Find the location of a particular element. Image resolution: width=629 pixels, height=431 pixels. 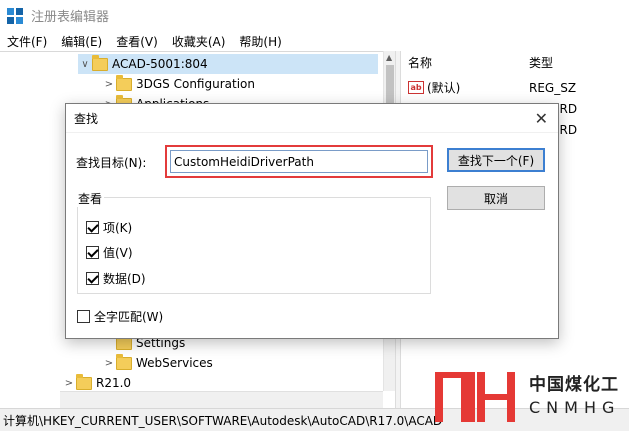

logo-icon is located at coordinates (475, 397).